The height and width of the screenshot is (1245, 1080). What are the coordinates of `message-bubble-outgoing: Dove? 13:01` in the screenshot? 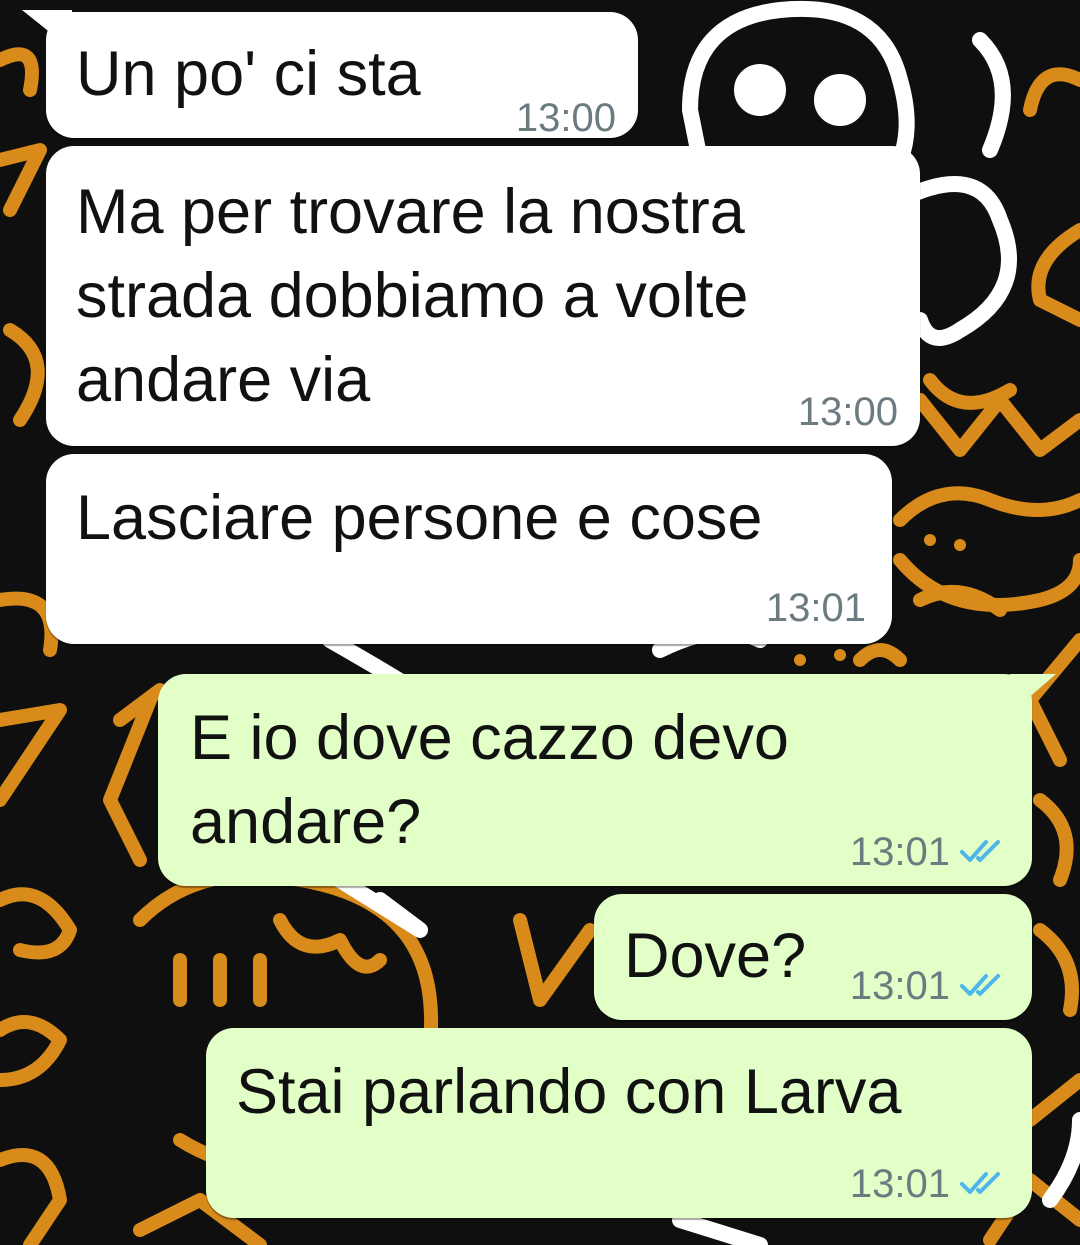 It's located at (813, 957).